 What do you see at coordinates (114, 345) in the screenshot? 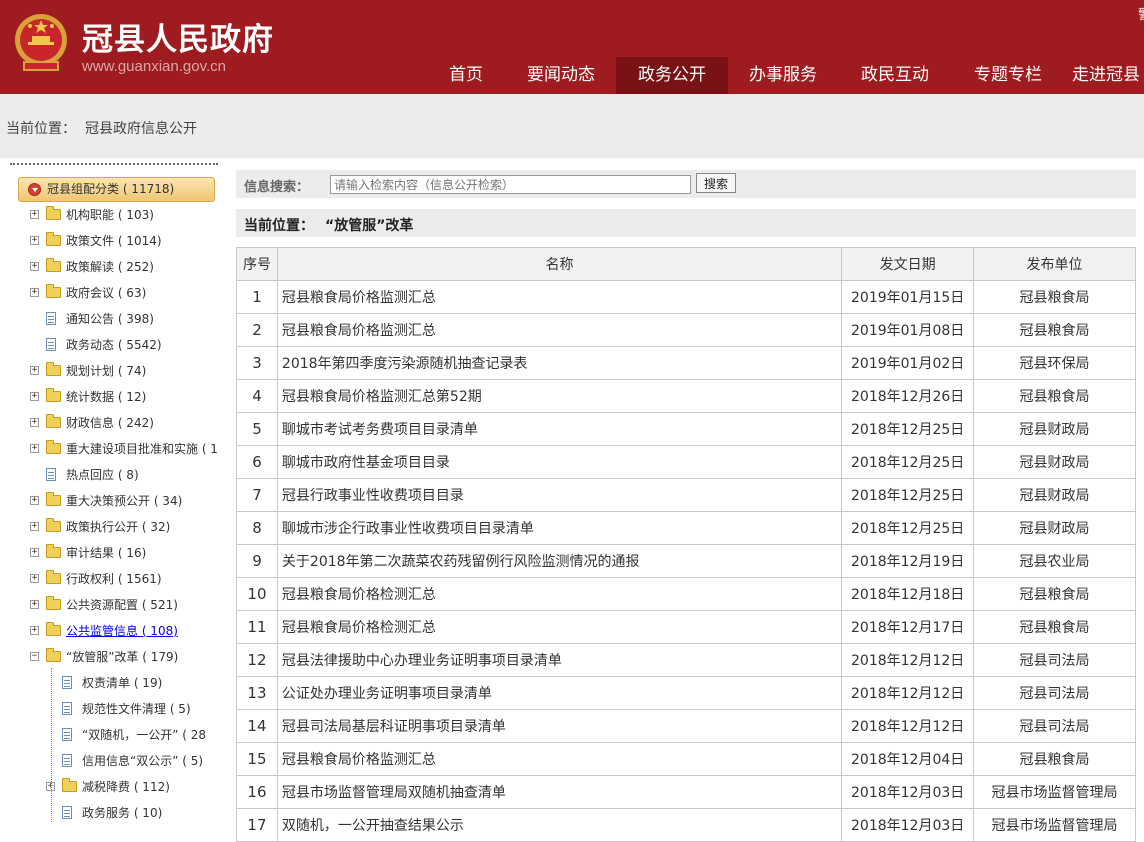
I see `tree-item-label: 政务动态 ( 5542)` at bounding box center [114, 345].